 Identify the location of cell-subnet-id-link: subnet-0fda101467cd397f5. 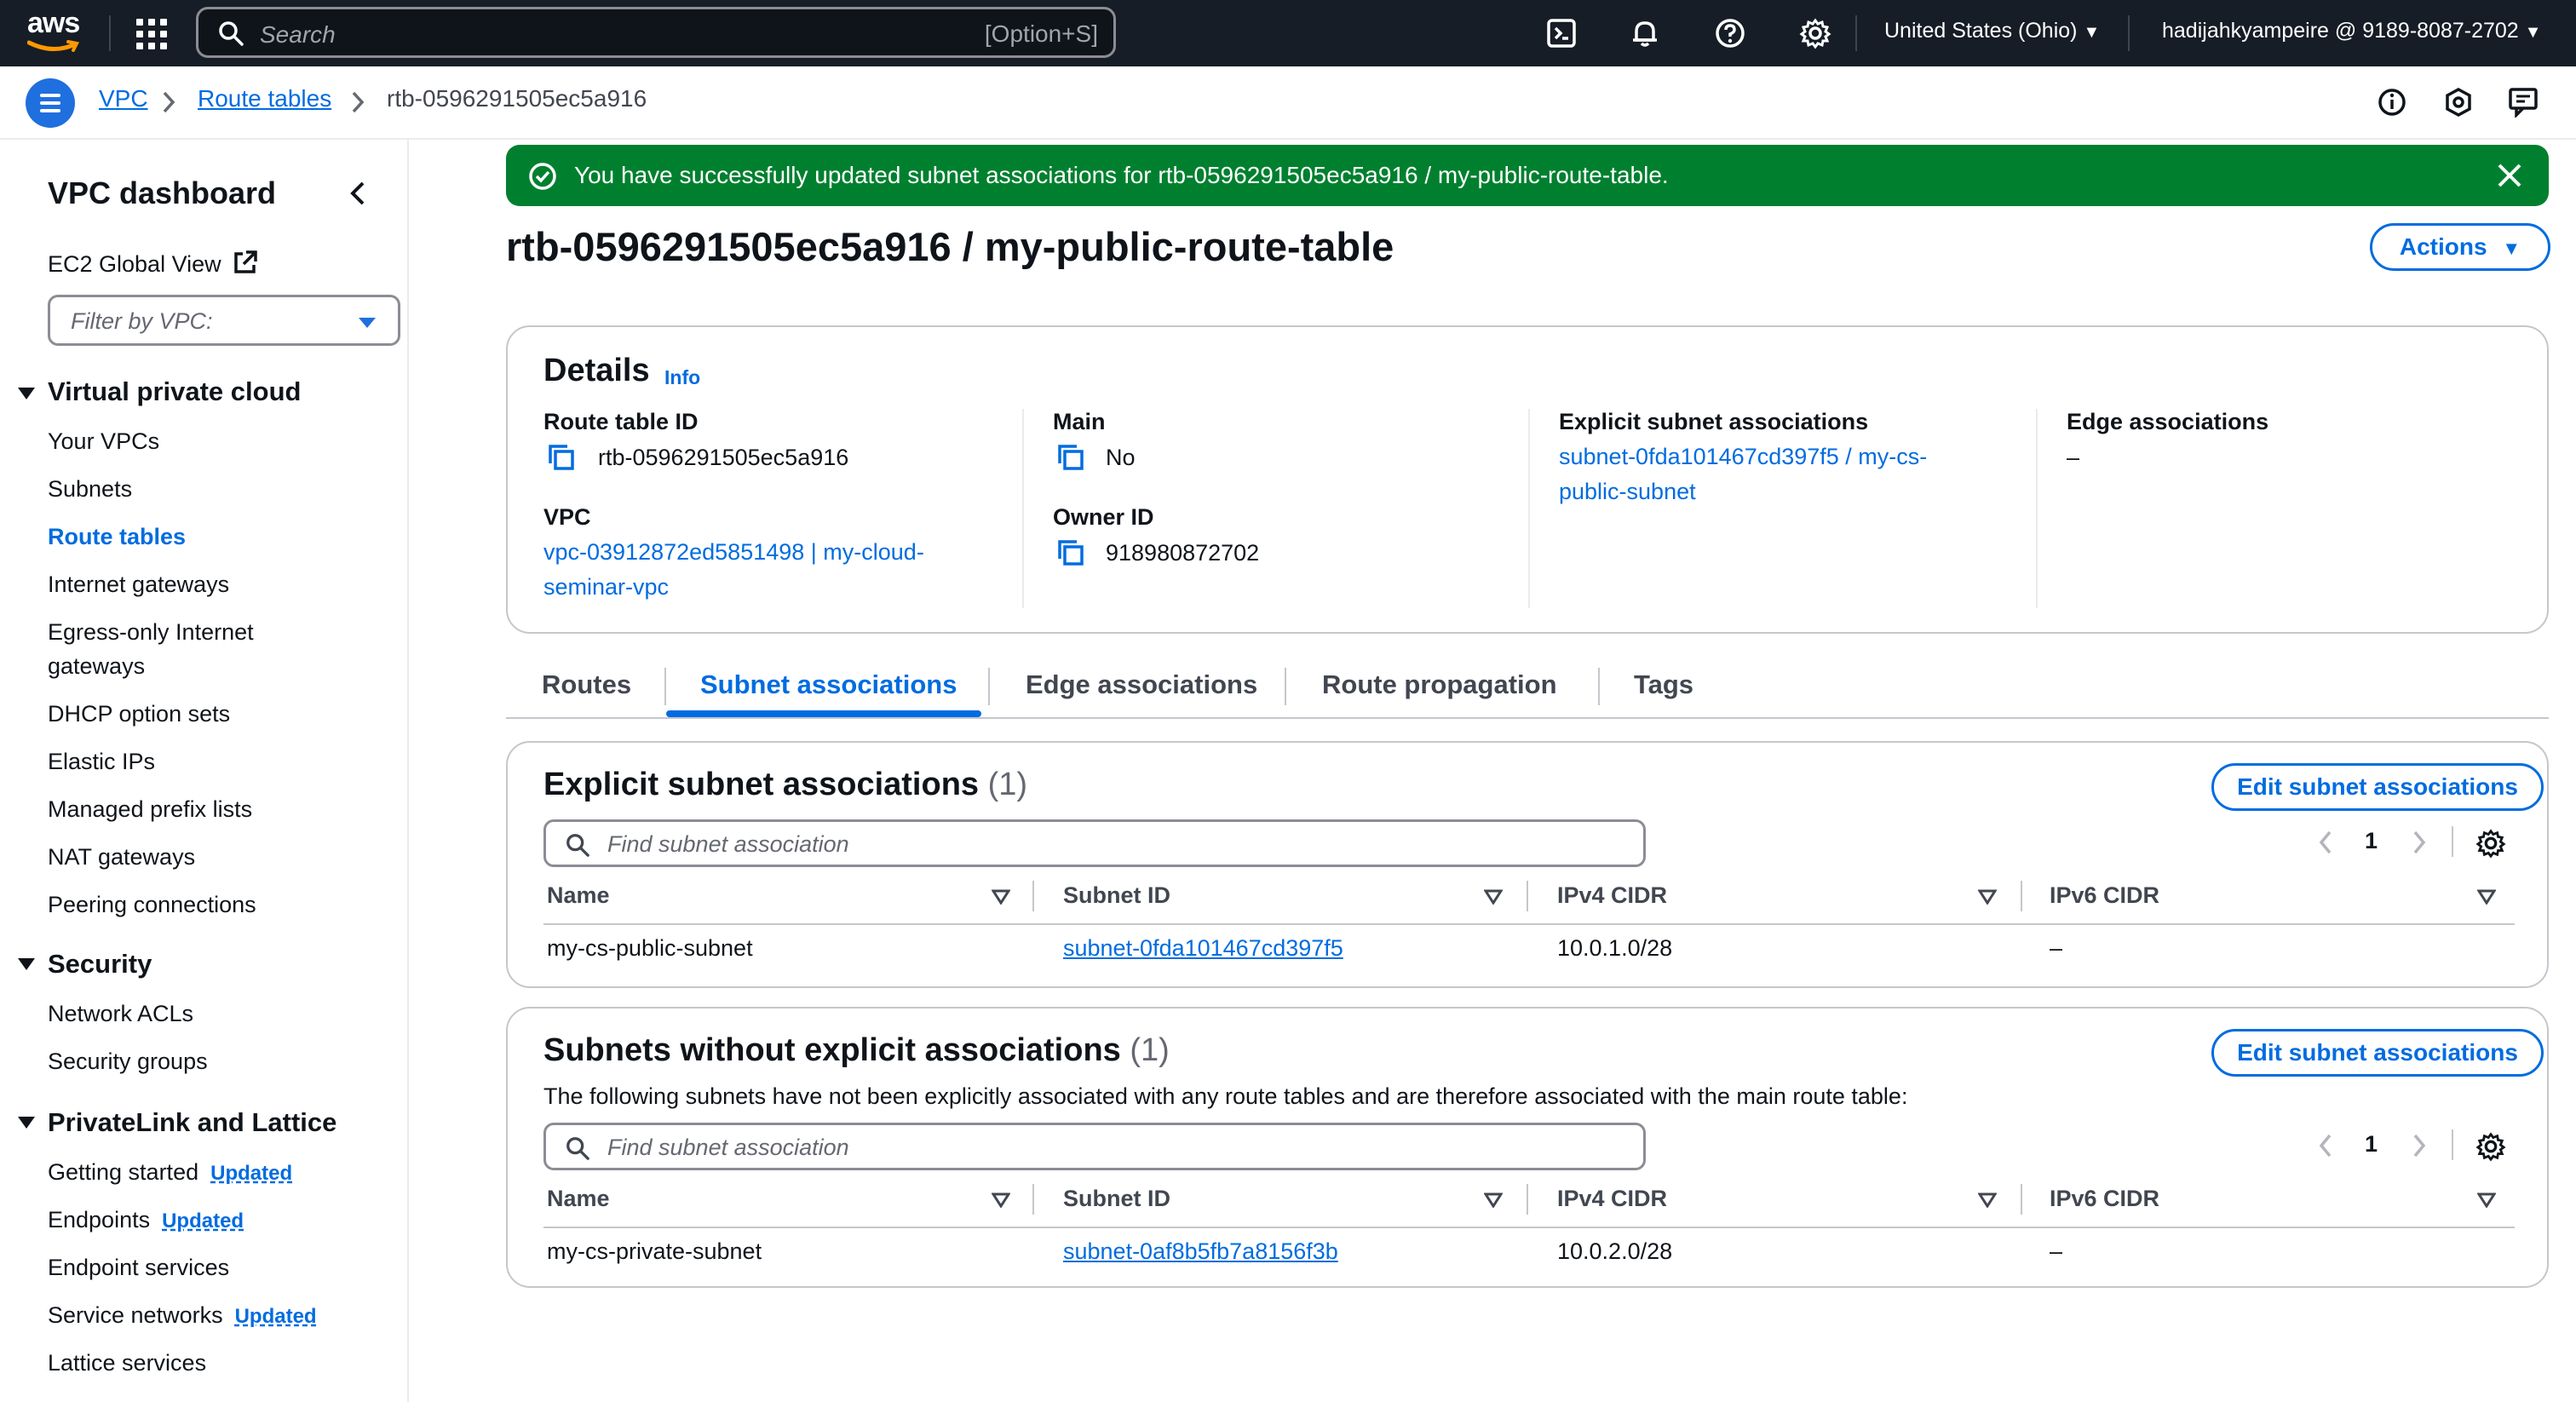
(1203, 949).